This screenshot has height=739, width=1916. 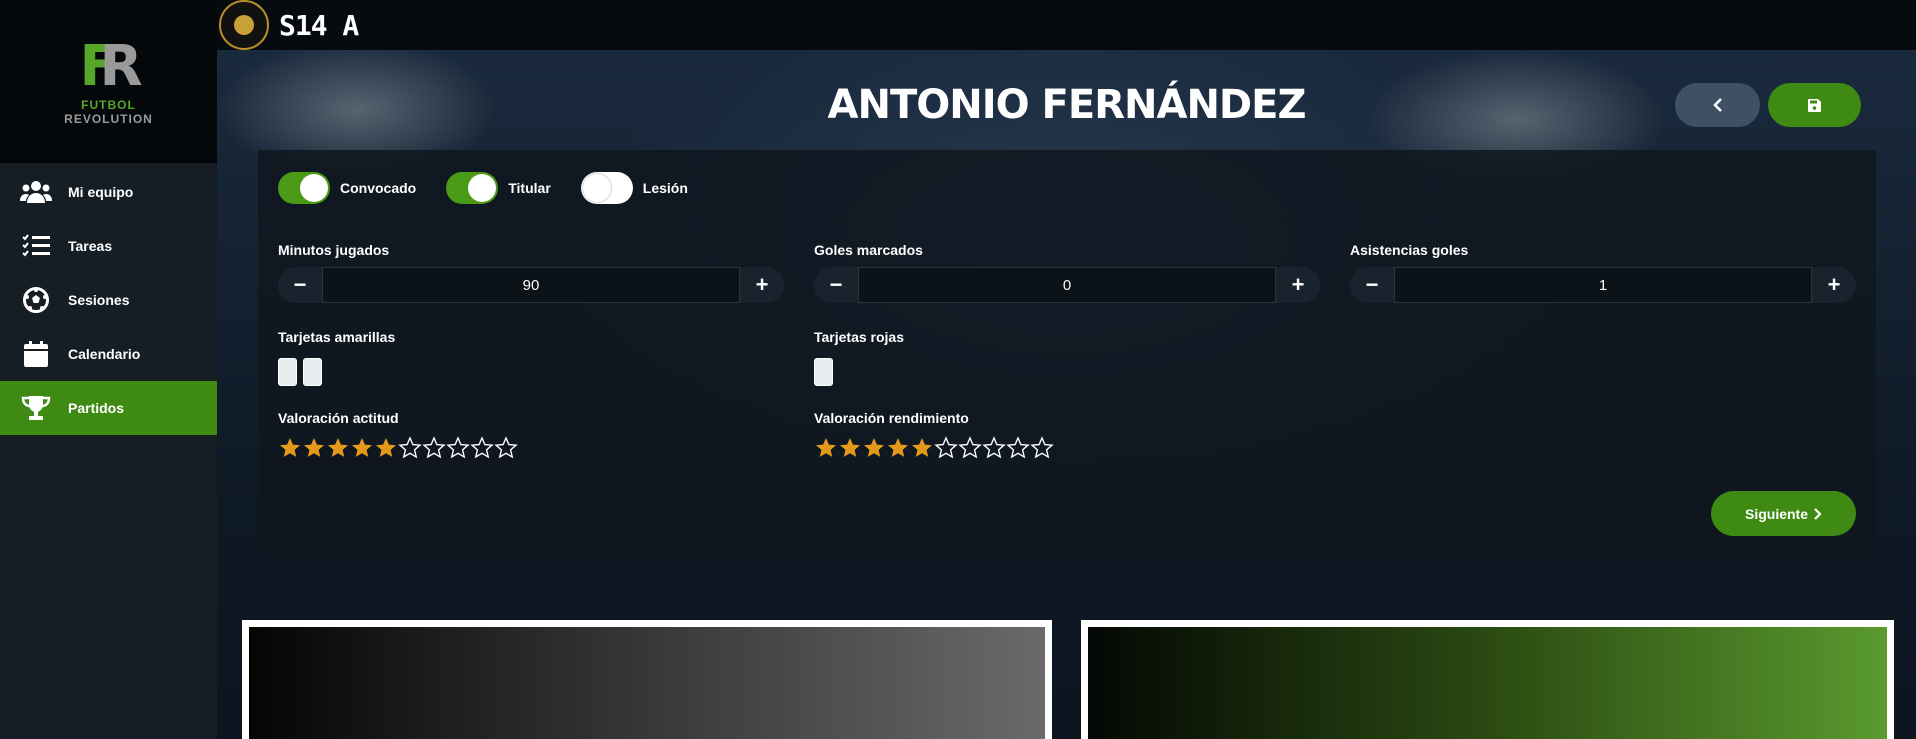 I want to click on back-button, so click(x=1717, y=105).